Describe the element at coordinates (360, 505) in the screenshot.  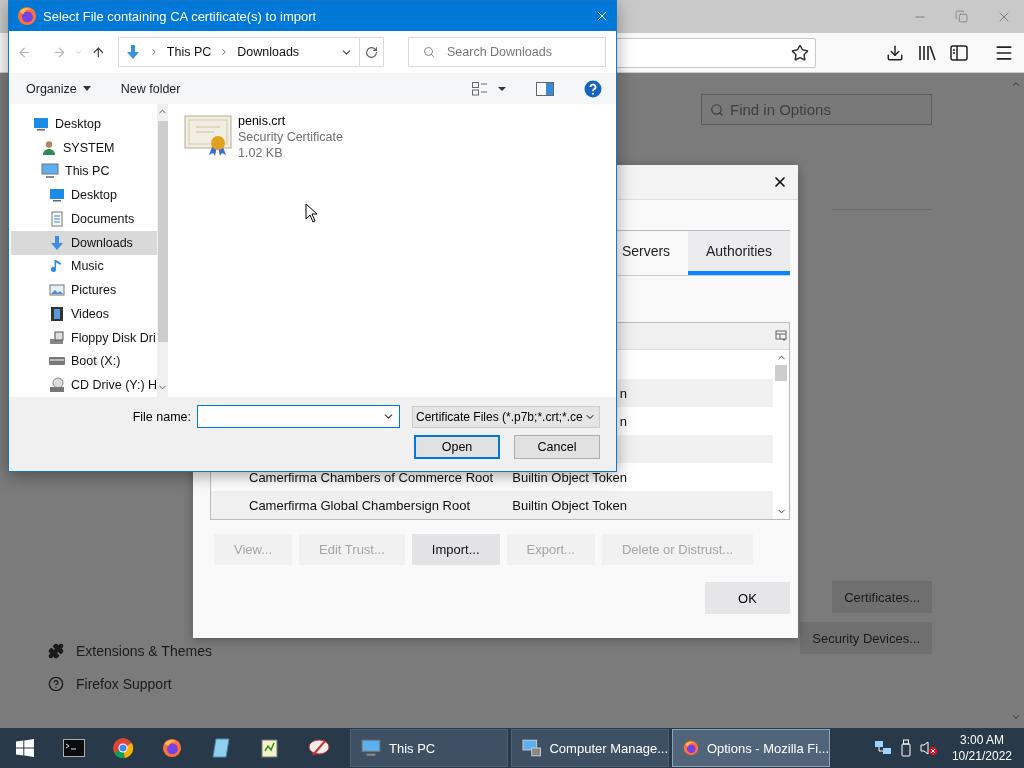
I see `certificate-name: Camerfirma Global Chambersign Root` at that location.